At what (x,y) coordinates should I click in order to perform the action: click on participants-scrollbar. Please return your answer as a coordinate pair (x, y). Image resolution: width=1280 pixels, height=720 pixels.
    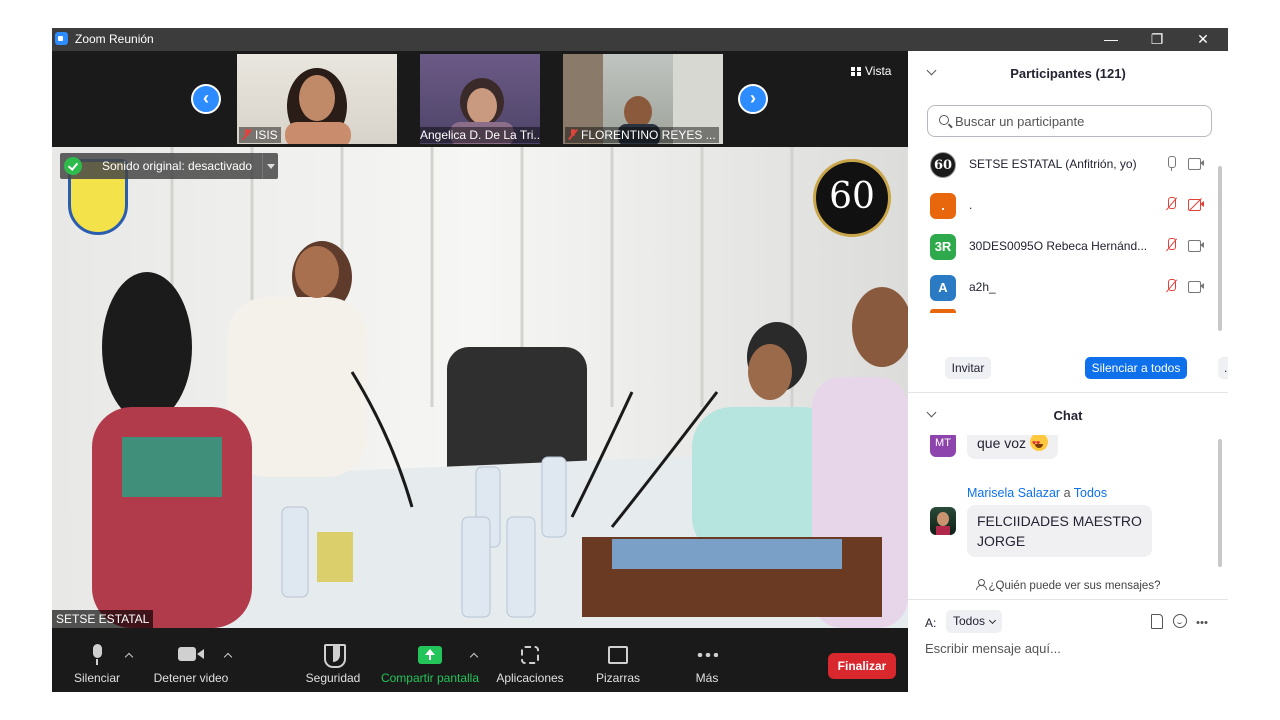
    Looking at the image, I should click on (1220, 251).